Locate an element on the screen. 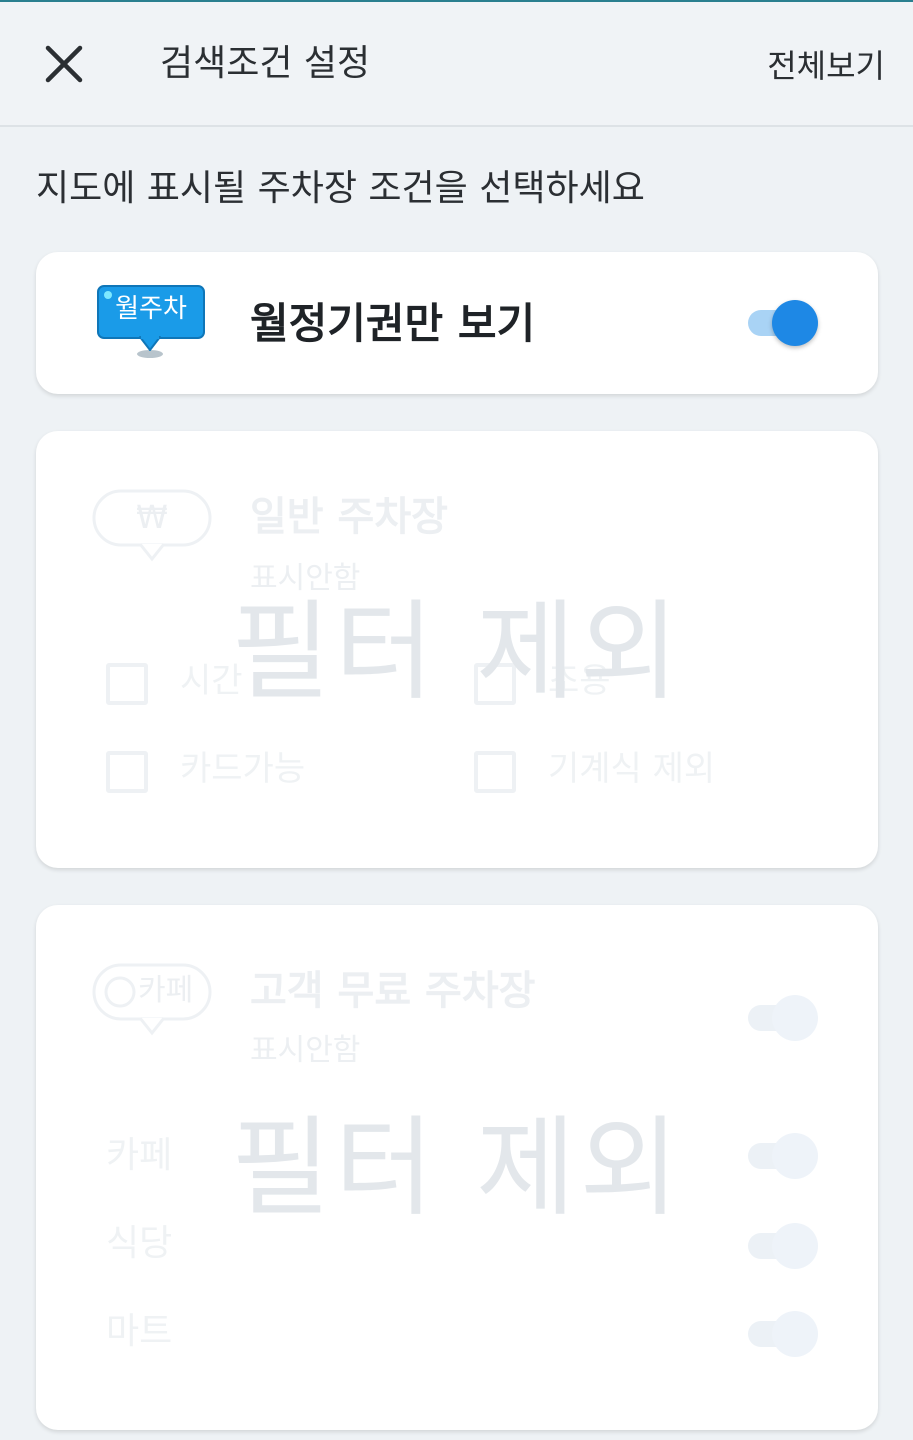  mart-toggle is located at coordinates (782, 1334).